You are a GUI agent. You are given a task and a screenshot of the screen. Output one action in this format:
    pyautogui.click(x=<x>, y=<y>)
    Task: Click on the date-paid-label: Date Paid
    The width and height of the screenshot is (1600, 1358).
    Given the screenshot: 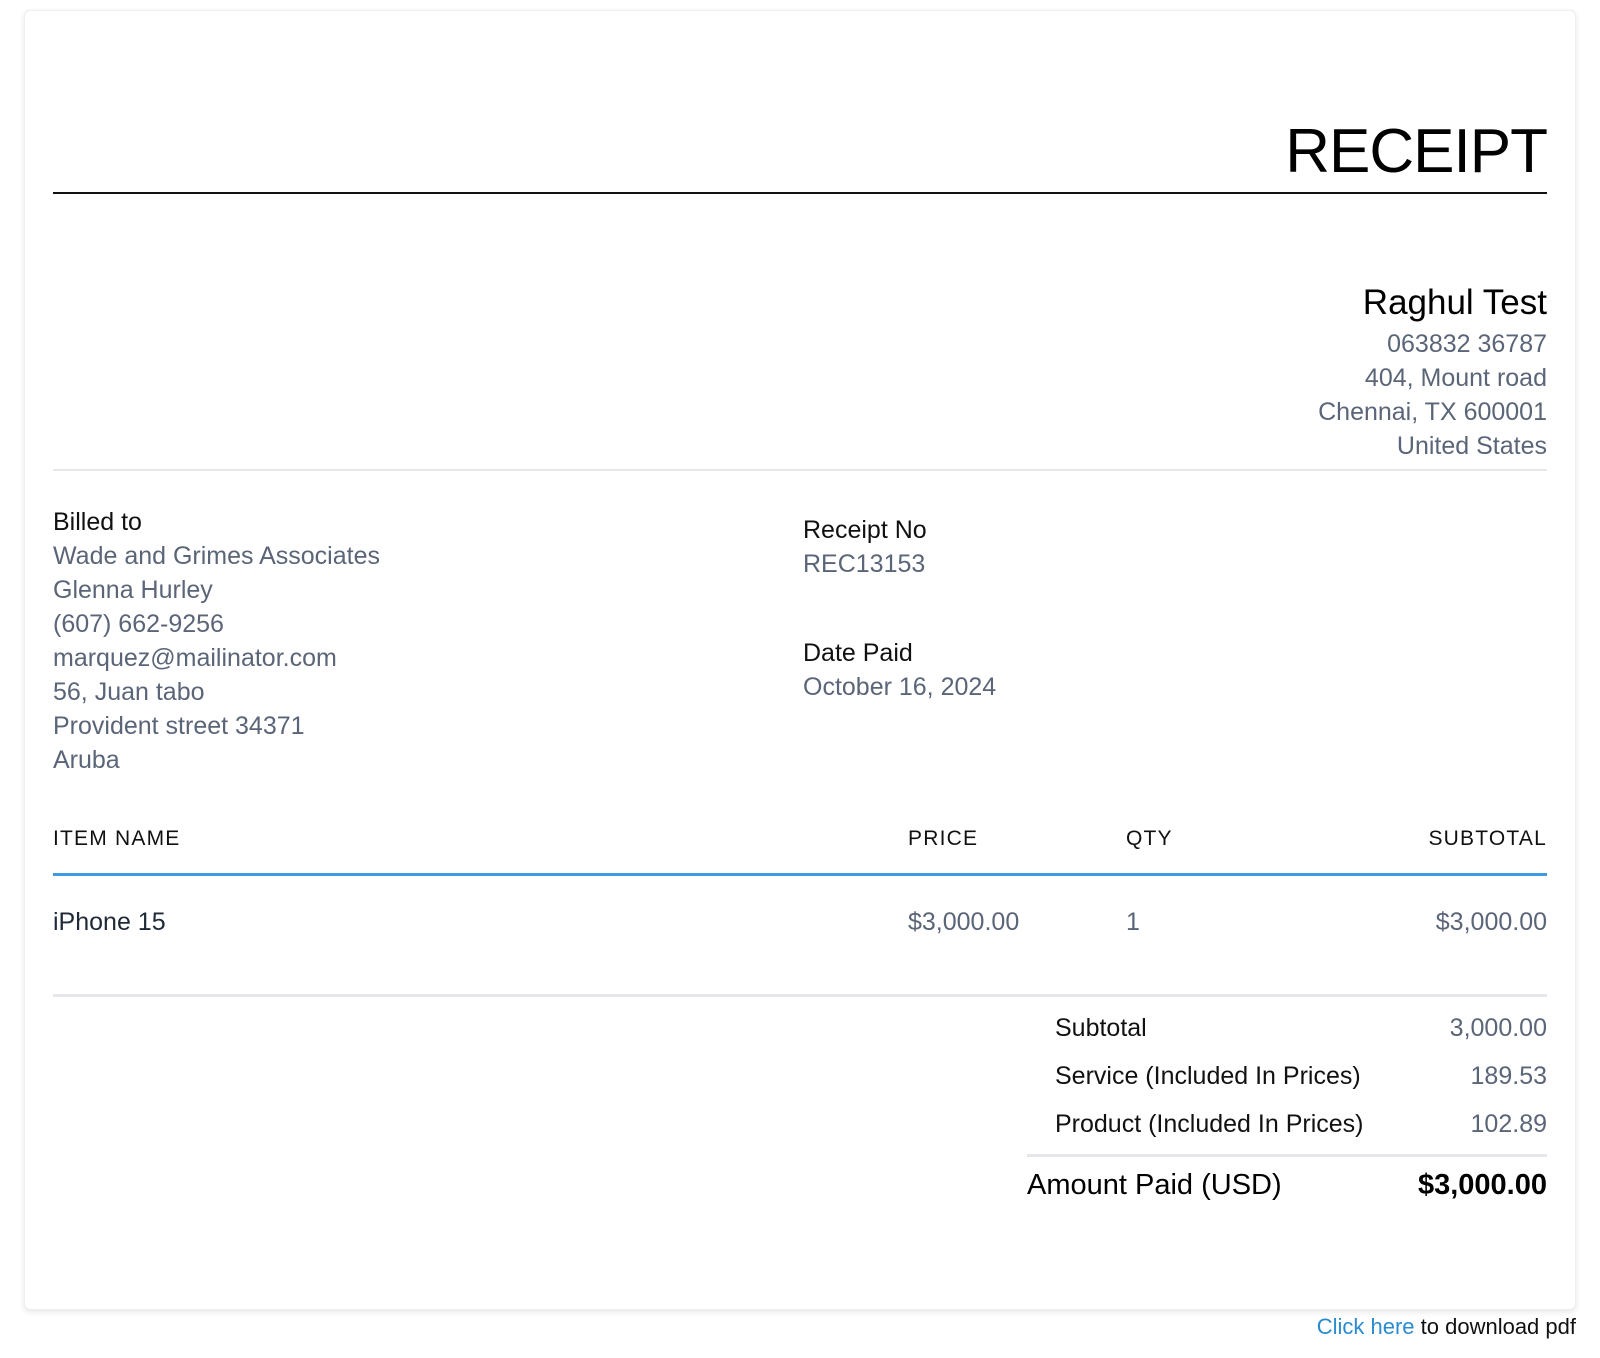 What is the action you would take?
    pyautogui.click(x=858, y=653)
    